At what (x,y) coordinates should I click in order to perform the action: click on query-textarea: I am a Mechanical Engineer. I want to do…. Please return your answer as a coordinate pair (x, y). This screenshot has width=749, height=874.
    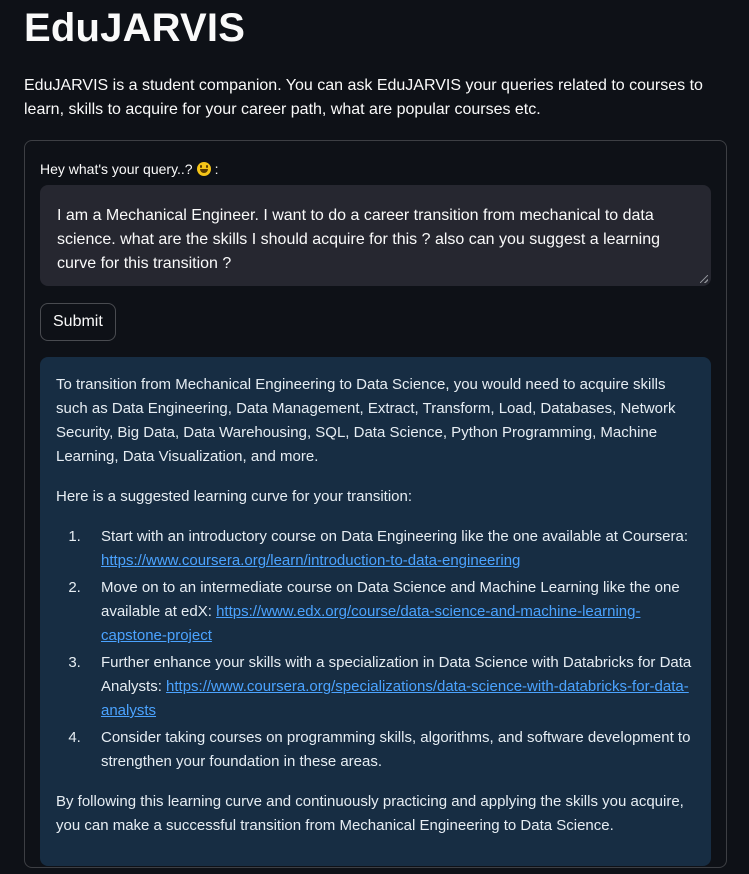
    Looking at the image, I should click on (375, 235).